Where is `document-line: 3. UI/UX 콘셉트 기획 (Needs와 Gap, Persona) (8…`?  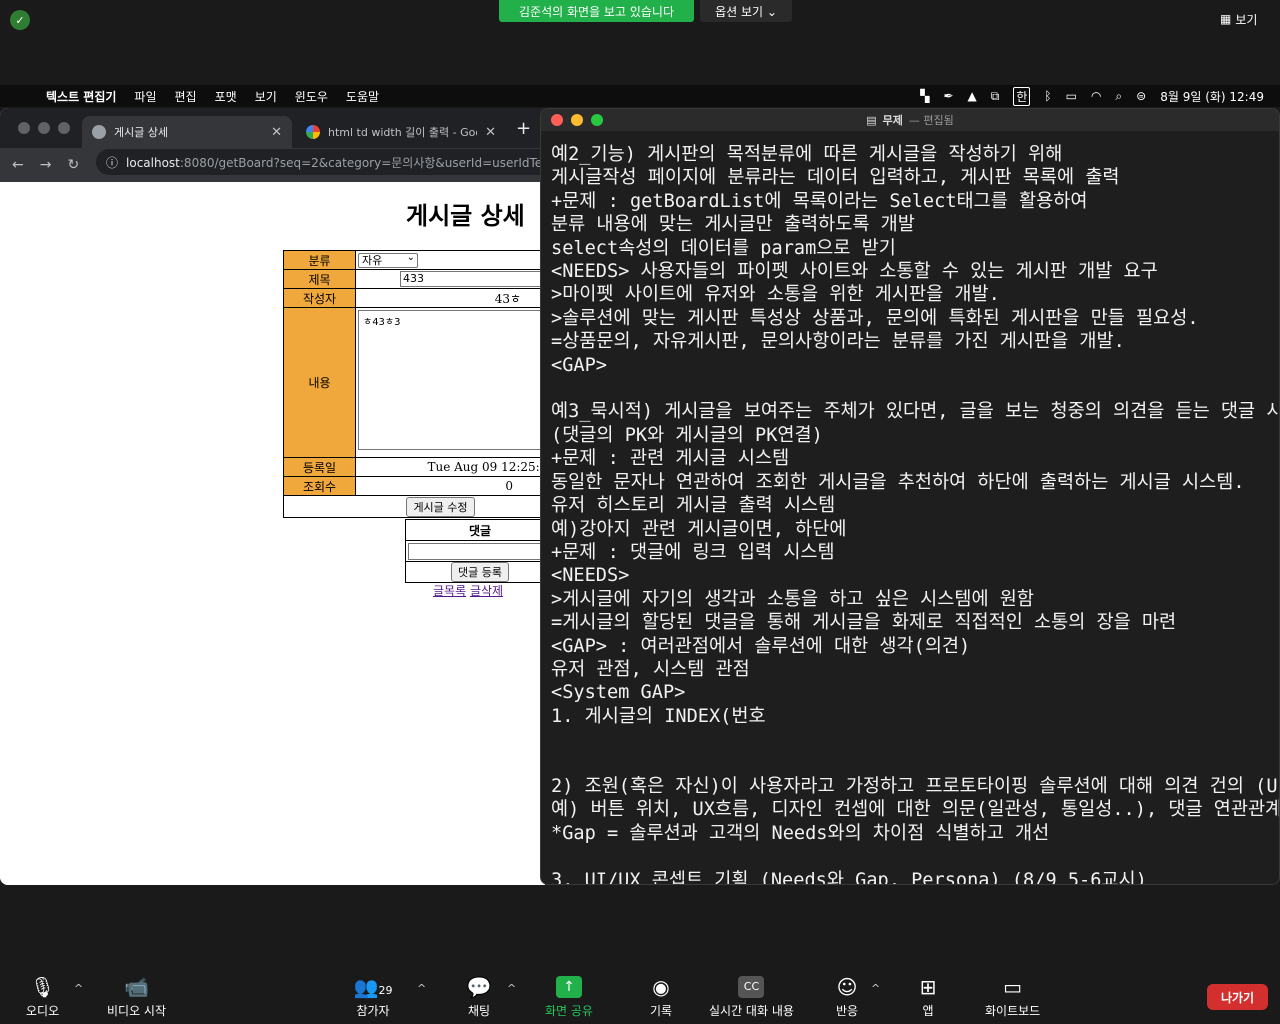 document-line: 3. UI/UX 콘셉트 기획 (Needs와 Gap, Persona) (8… is located at coordinates (849, 877).